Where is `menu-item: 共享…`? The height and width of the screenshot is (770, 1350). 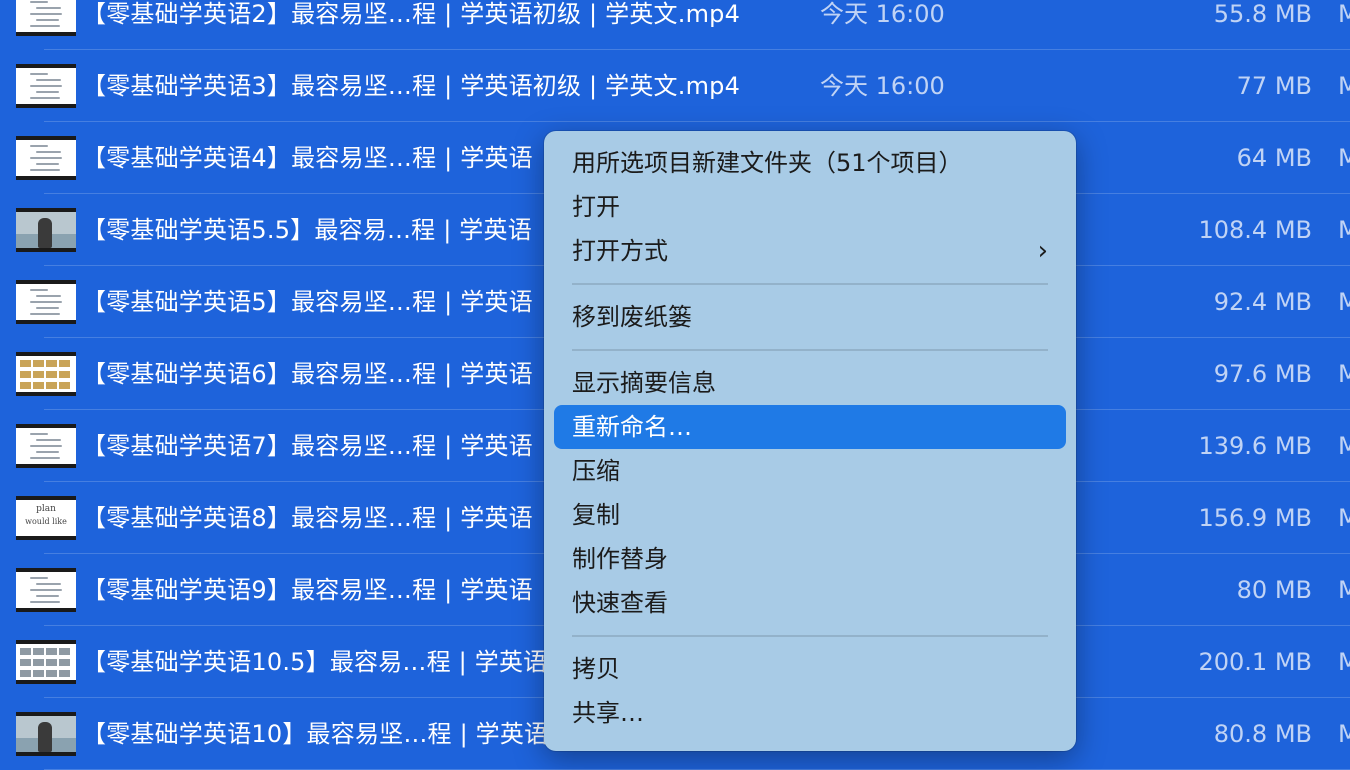 menu-item: 共享… is located at coordinates (810, 713).